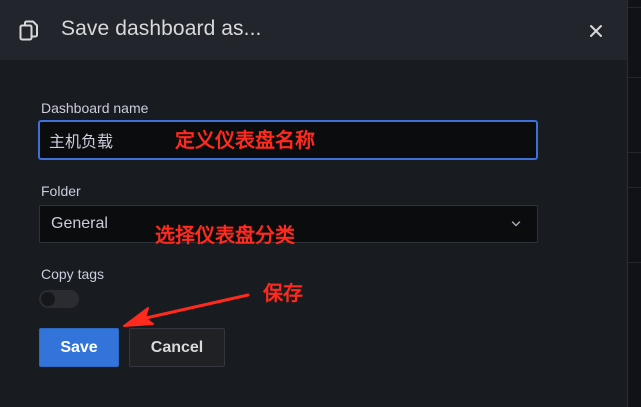  What do you see at coordinates (225, 235) in the screenshot?
I see `annotation-folder-note: 选择仪表盘分类` at bounding box center [225, 235].